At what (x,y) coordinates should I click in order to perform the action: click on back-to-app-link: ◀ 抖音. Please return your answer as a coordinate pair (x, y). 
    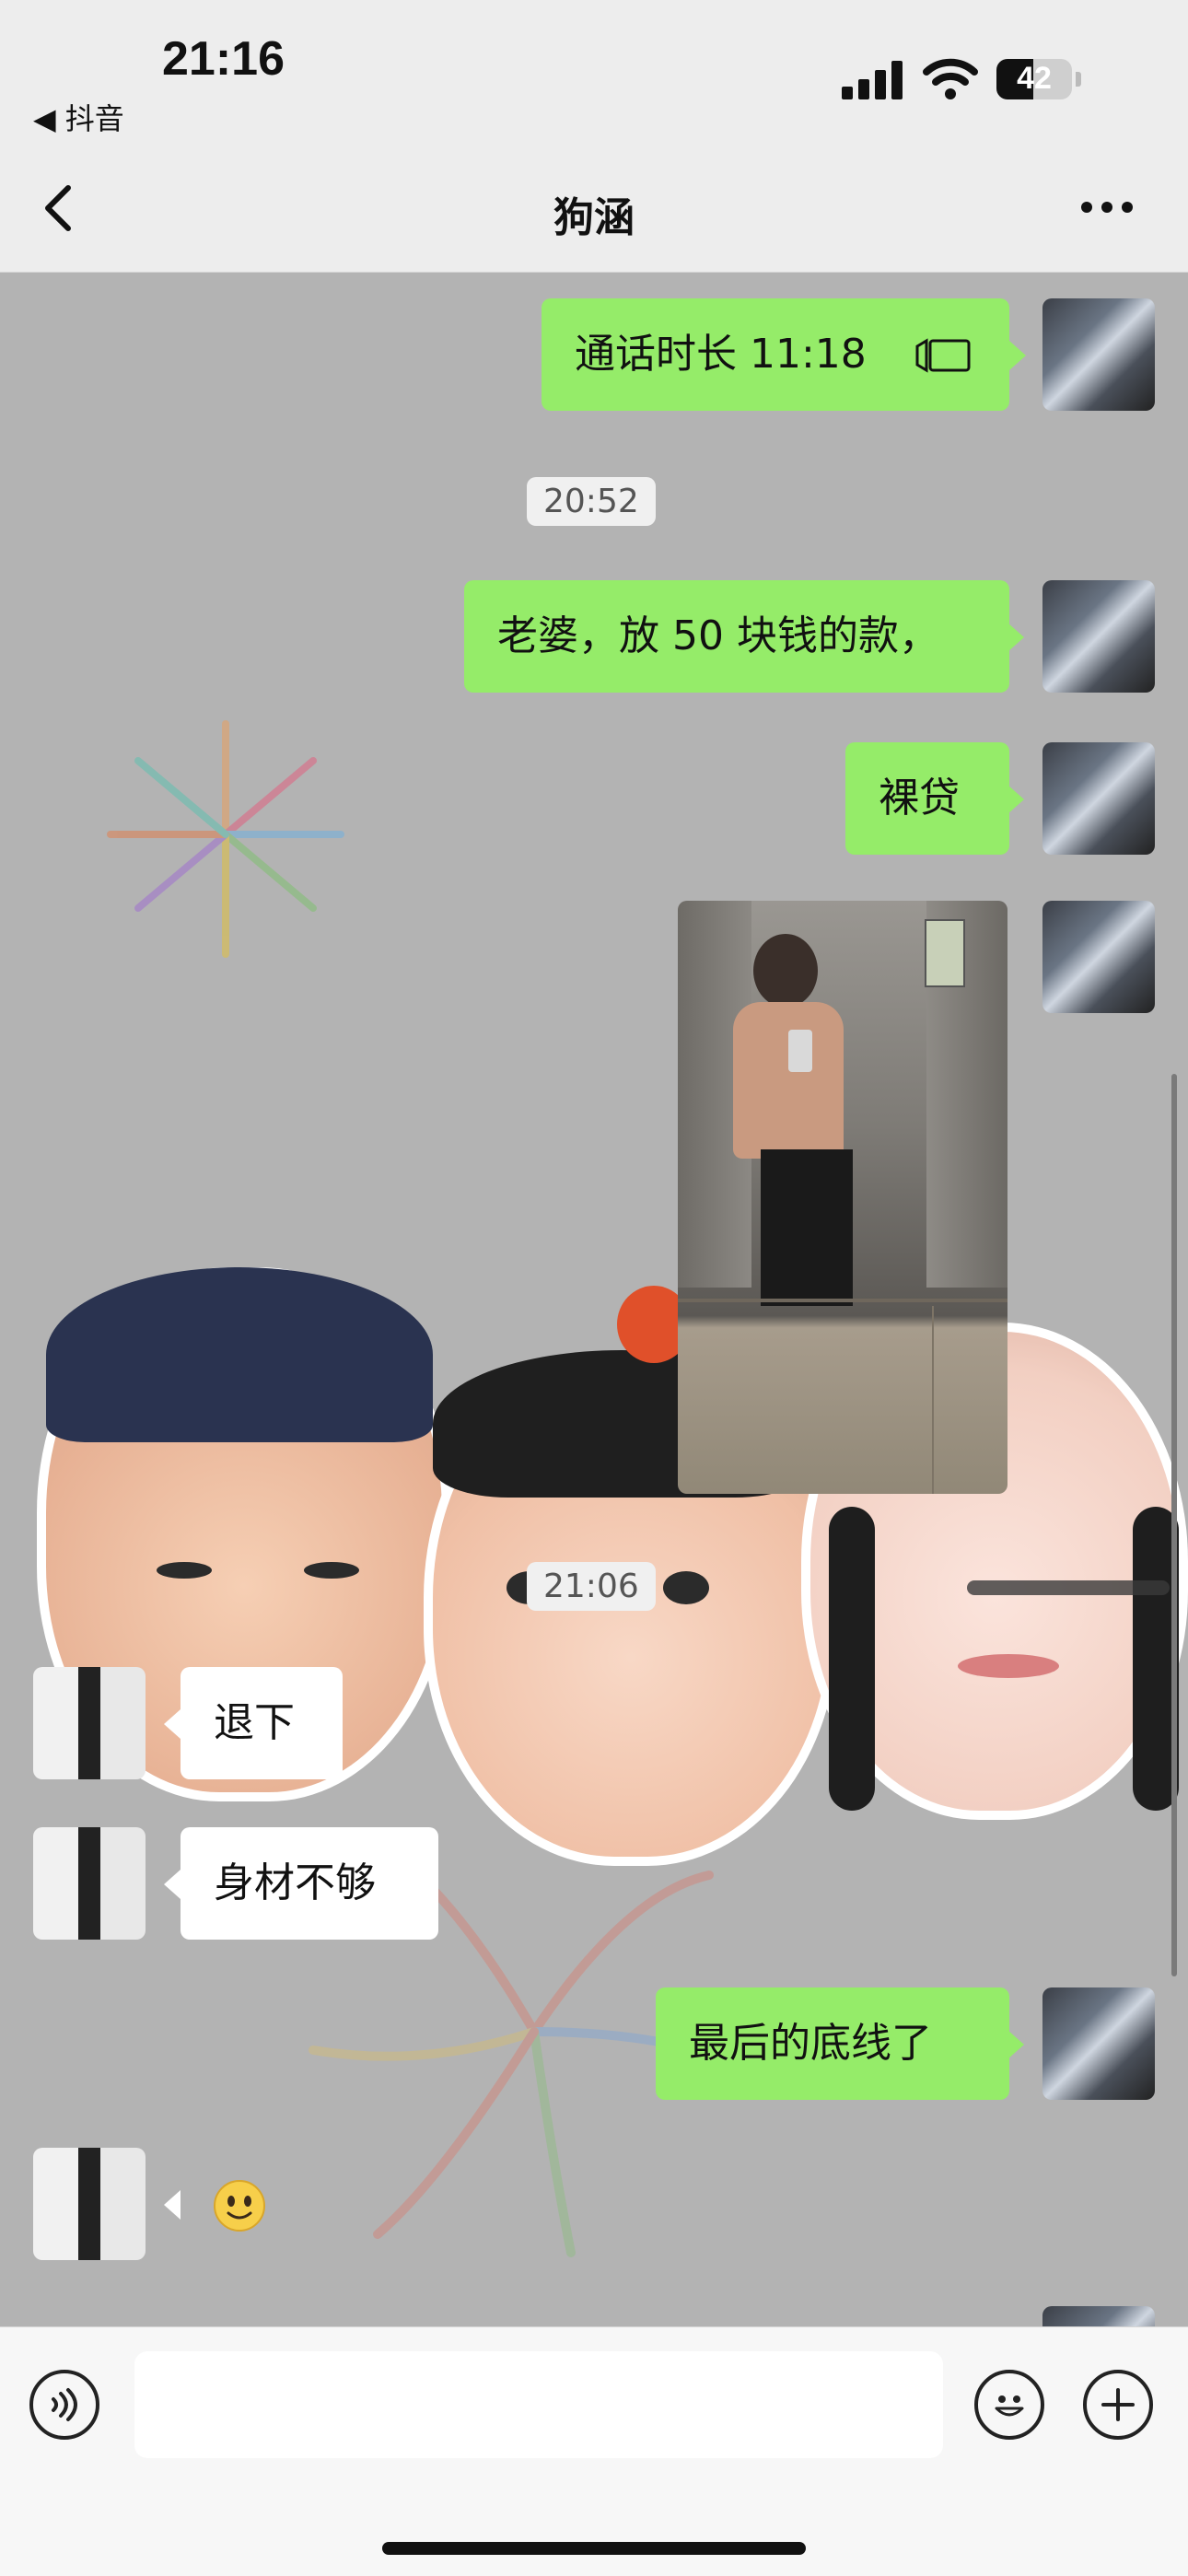
    Looking at the image, I should click on (78, 117).